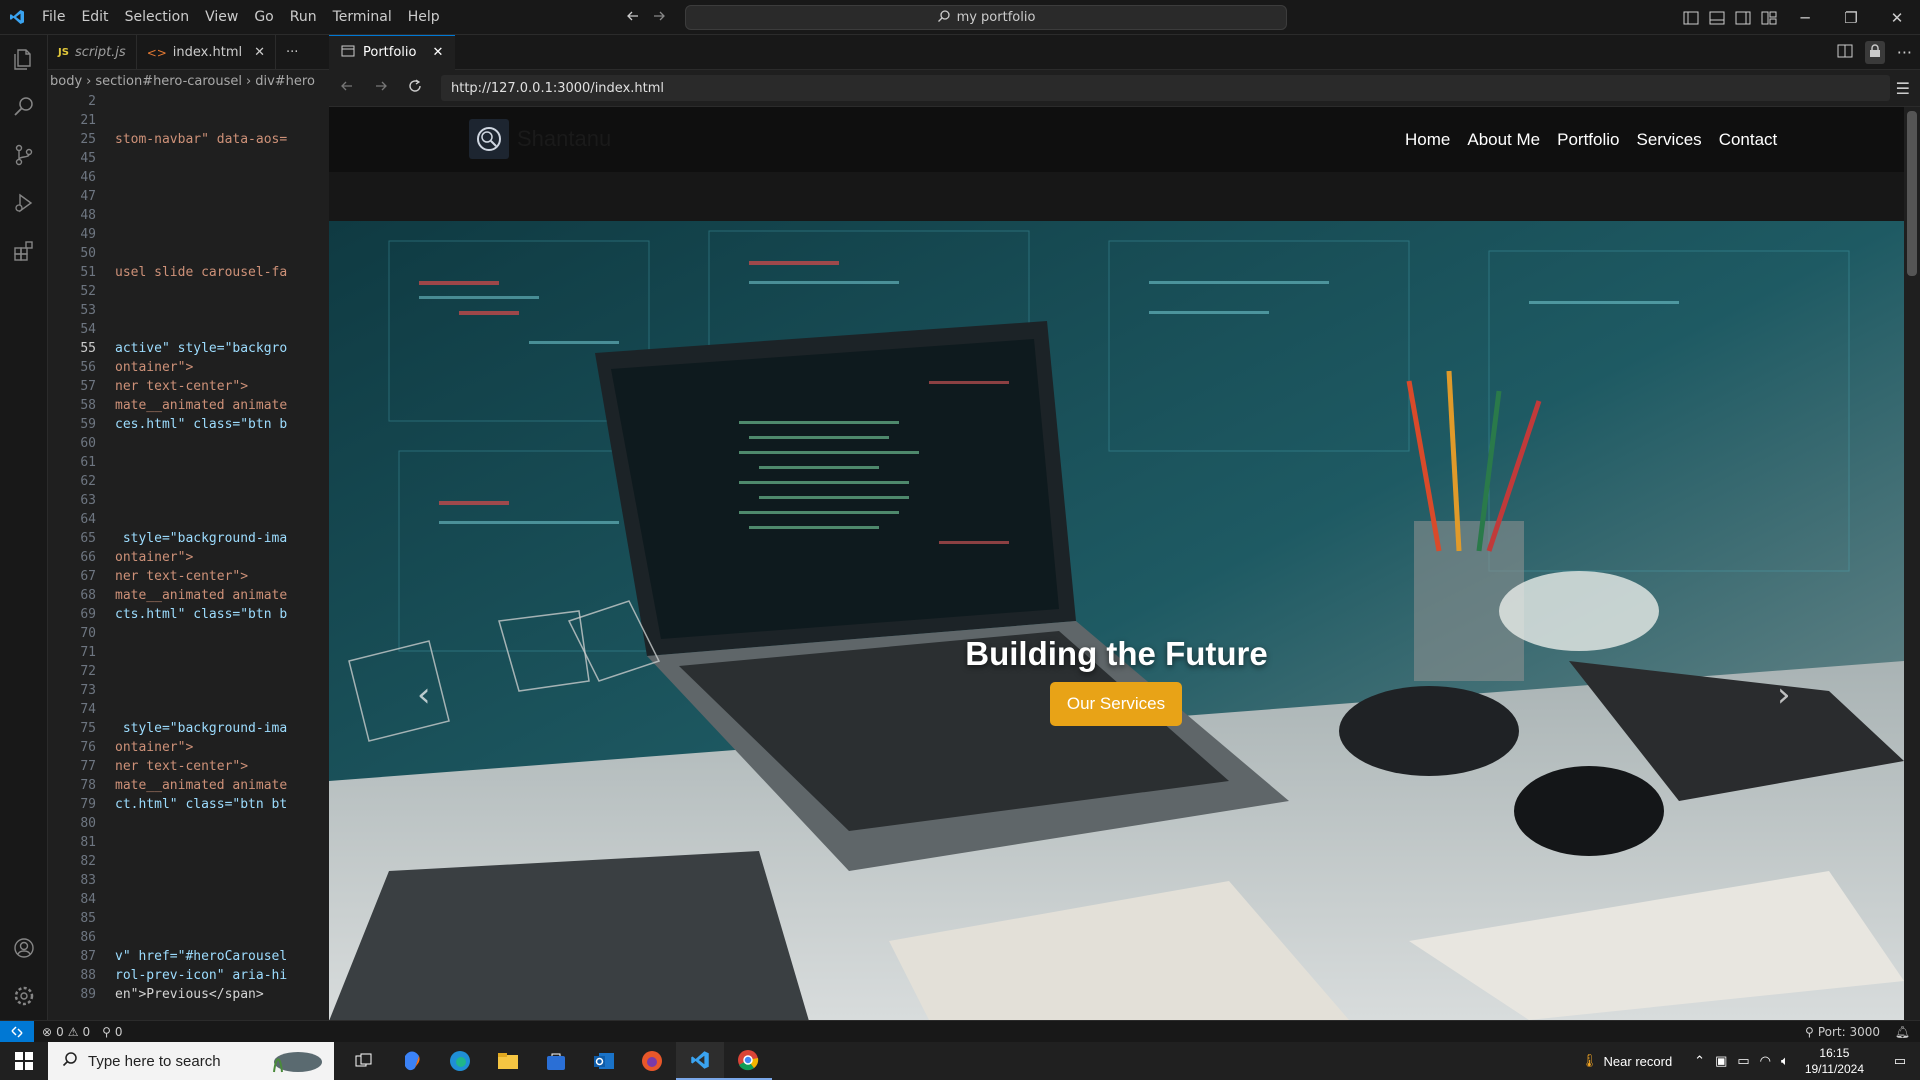 This screenshot has width=1920, height=1080. I want to click on port-forward-status: ⚲ Port: 3000, so click(1842, 1032).